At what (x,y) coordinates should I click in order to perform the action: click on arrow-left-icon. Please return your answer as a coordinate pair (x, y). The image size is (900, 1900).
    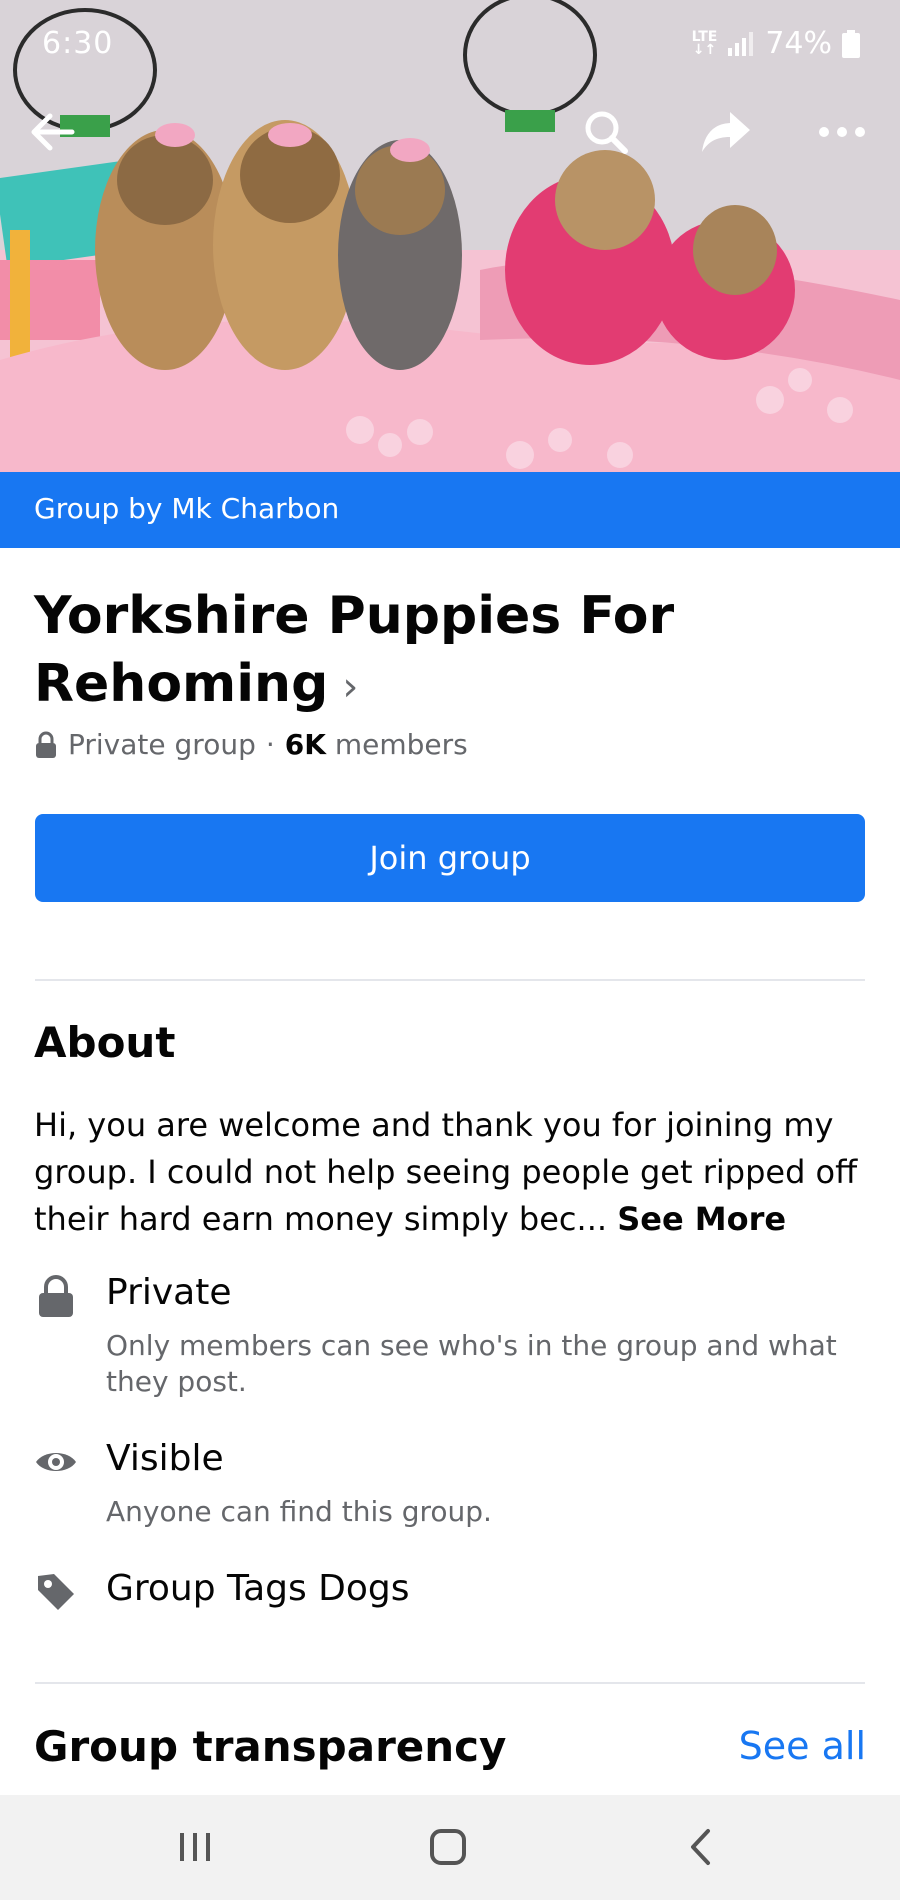
    Looking at the image, I should click on (53, 132).